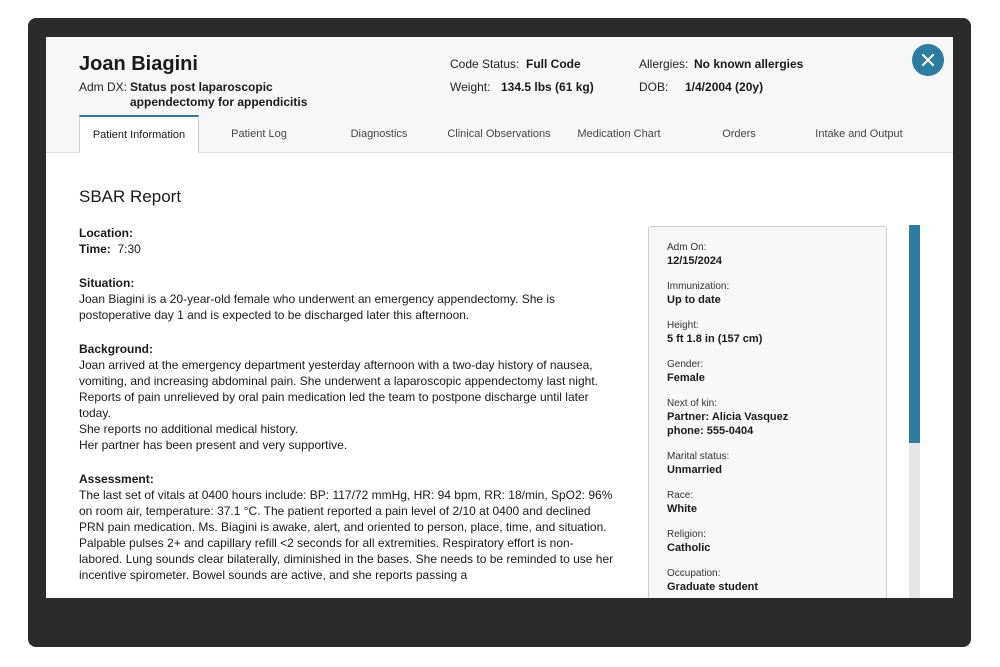 The image size is (1000, 667). What do you see at coordinates (685, 364) in the screenshot?
I see `detail-label: Gender:` at bounding box center [685, 364].